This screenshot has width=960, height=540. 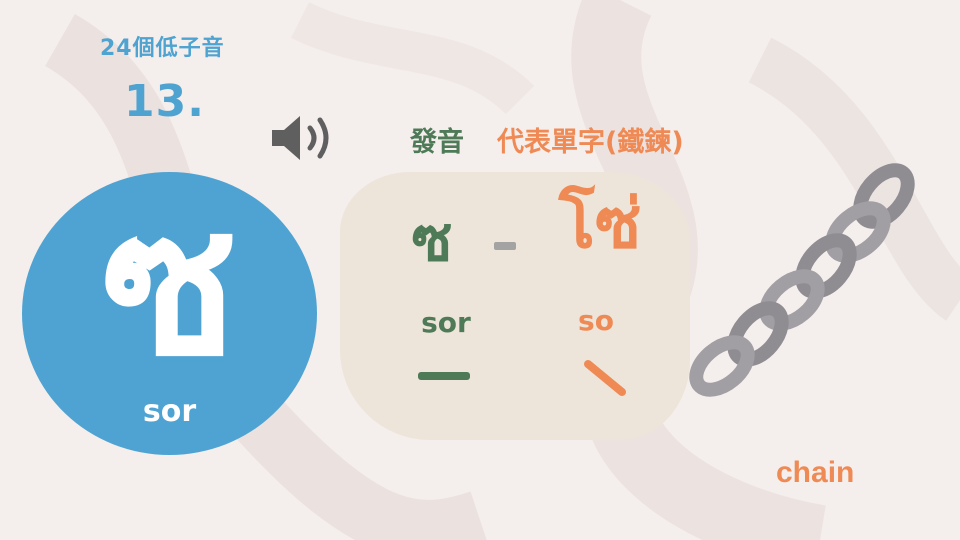 What do you see at coordinates (815, 472) in the screenshot?
I see `chain-label: chain` at bounding box center [815, 472].